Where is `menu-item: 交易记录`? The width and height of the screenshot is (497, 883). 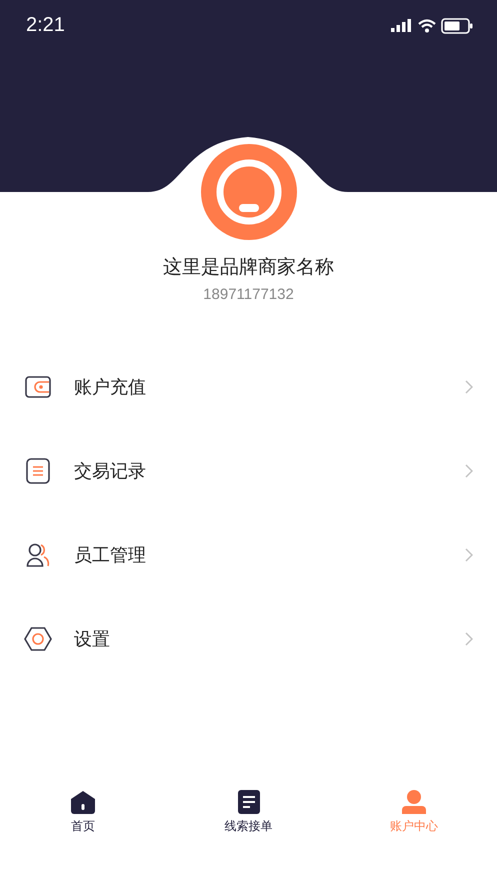
menu-item: 交易记录 is located at coordinates (248, 471).